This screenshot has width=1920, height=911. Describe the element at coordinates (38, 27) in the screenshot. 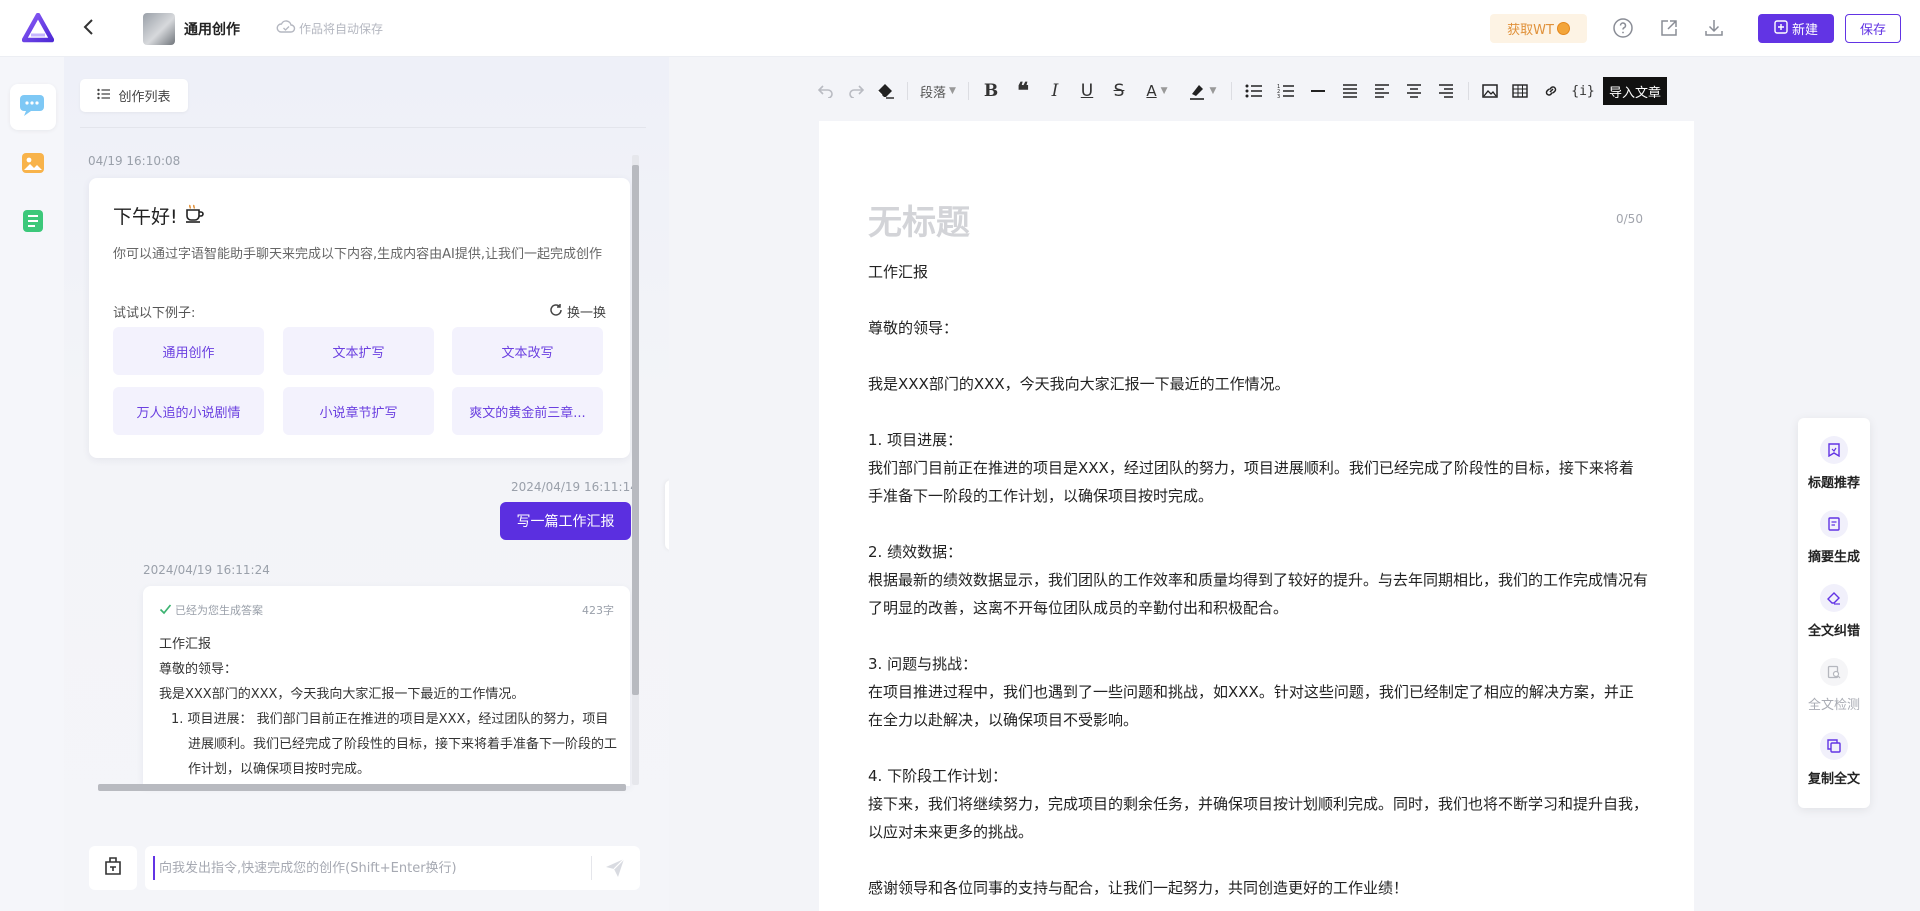

I see `app-logo-icon` at that location.